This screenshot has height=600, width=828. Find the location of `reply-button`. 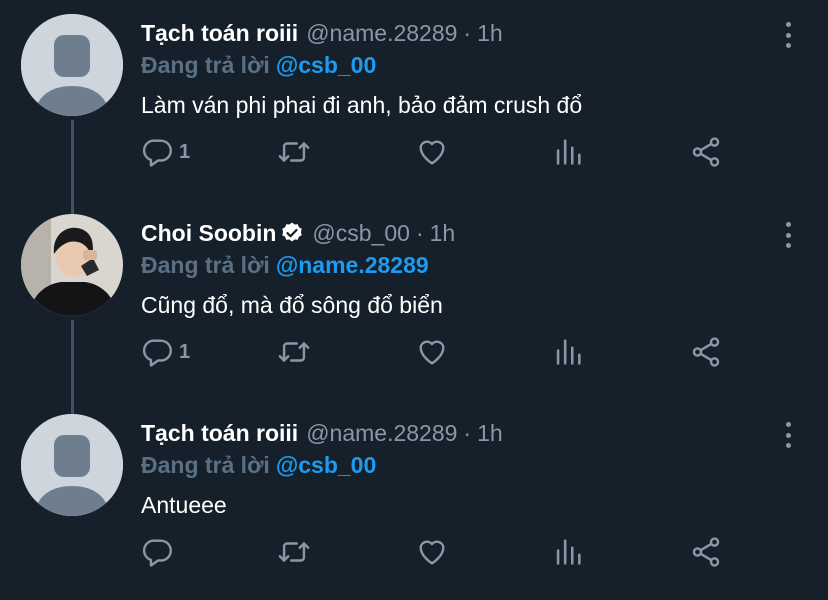

reply-button is located at coordinates (160, 552).